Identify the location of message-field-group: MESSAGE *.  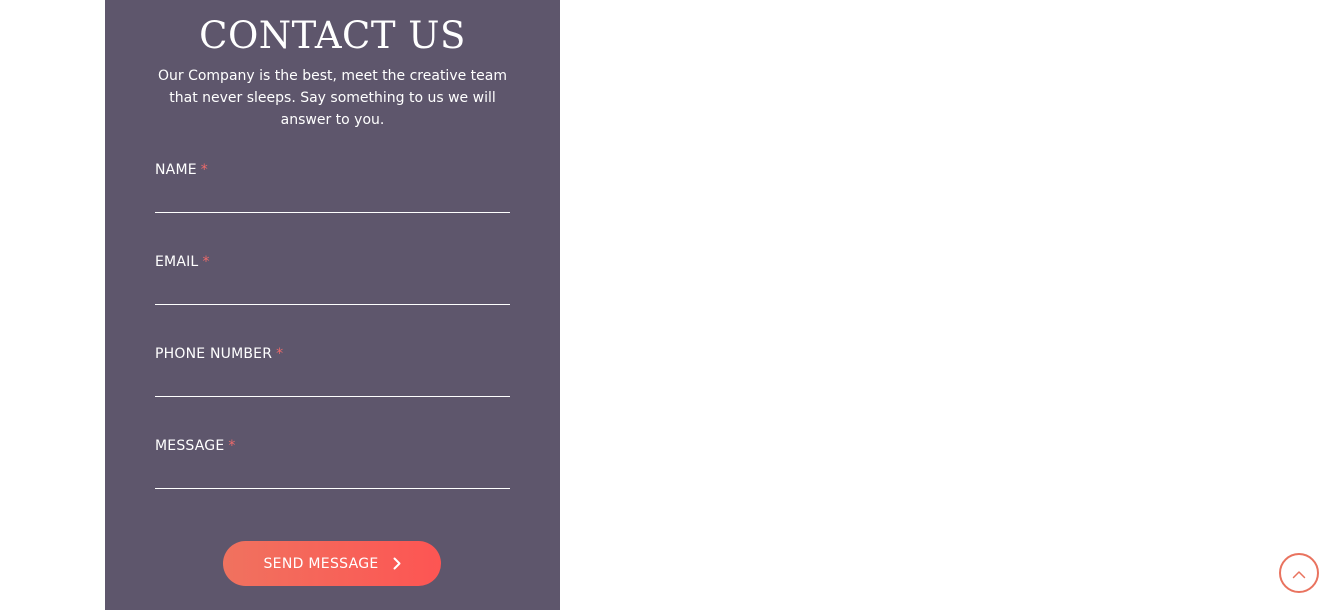
(332, 462).